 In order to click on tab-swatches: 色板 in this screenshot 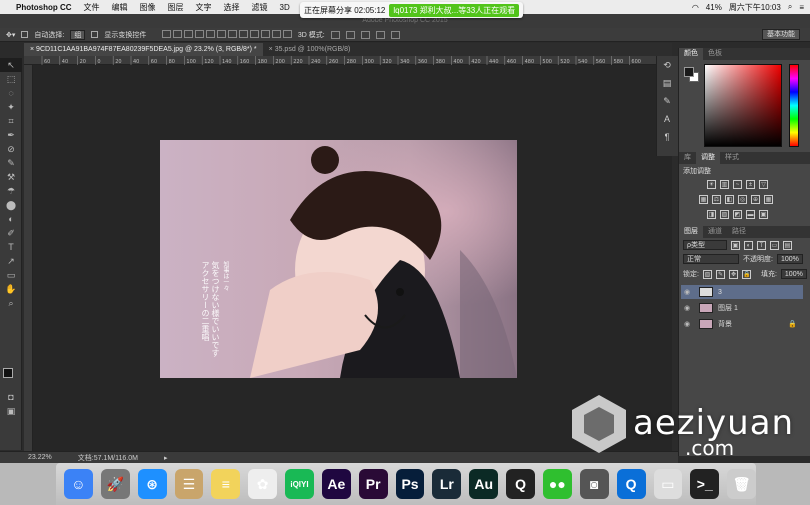, I will do `click(715, 54)`.